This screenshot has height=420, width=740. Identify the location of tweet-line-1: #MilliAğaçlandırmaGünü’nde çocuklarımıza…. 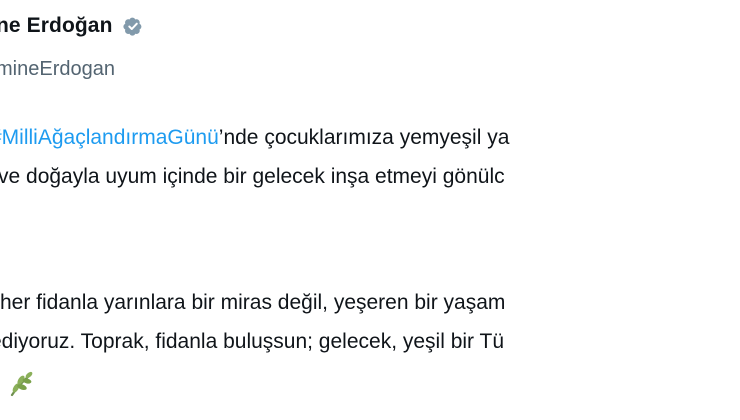
(254, 137).